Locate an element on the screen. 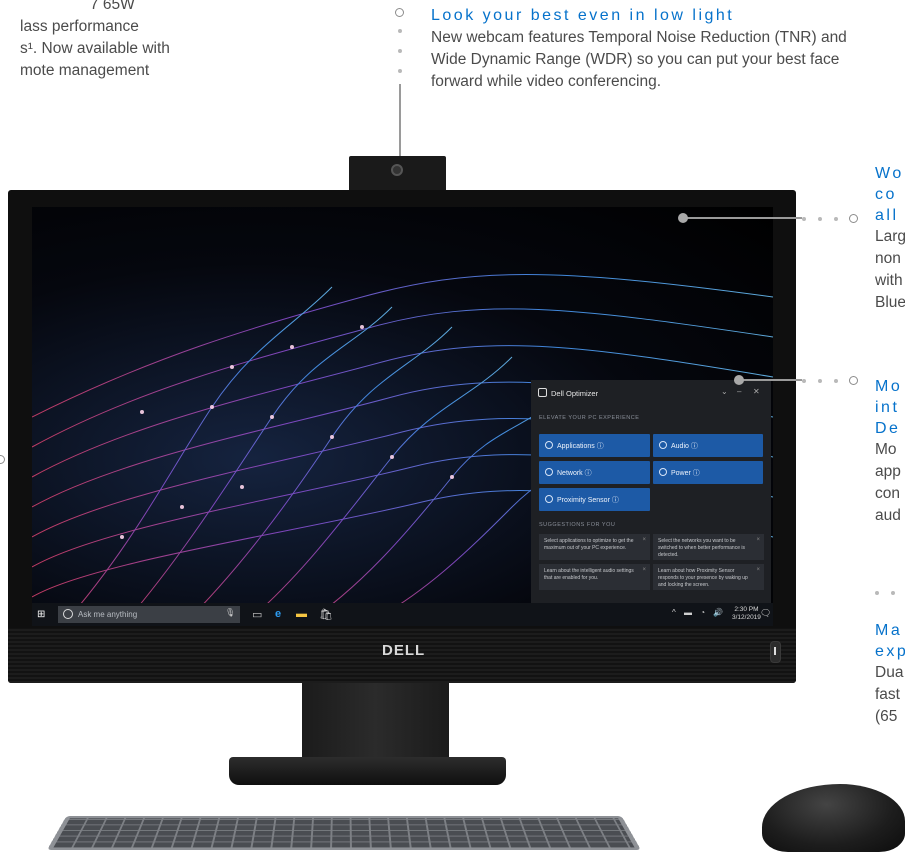  callout-right-bottom-body: Dua is located at coordinates (889, 672).